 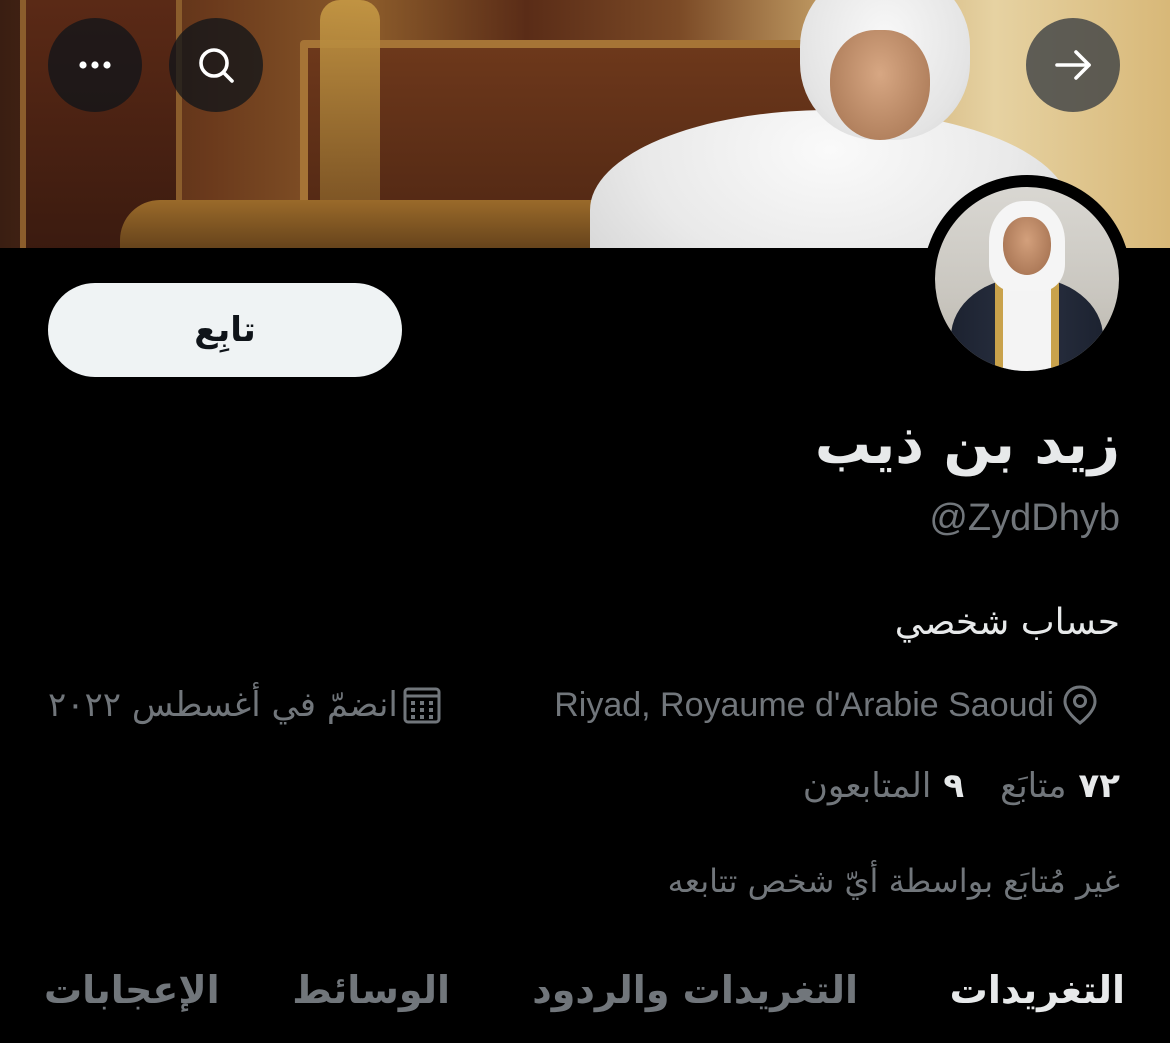 I want to click on followers-label: المتابعون, so click(x=867, y=786).